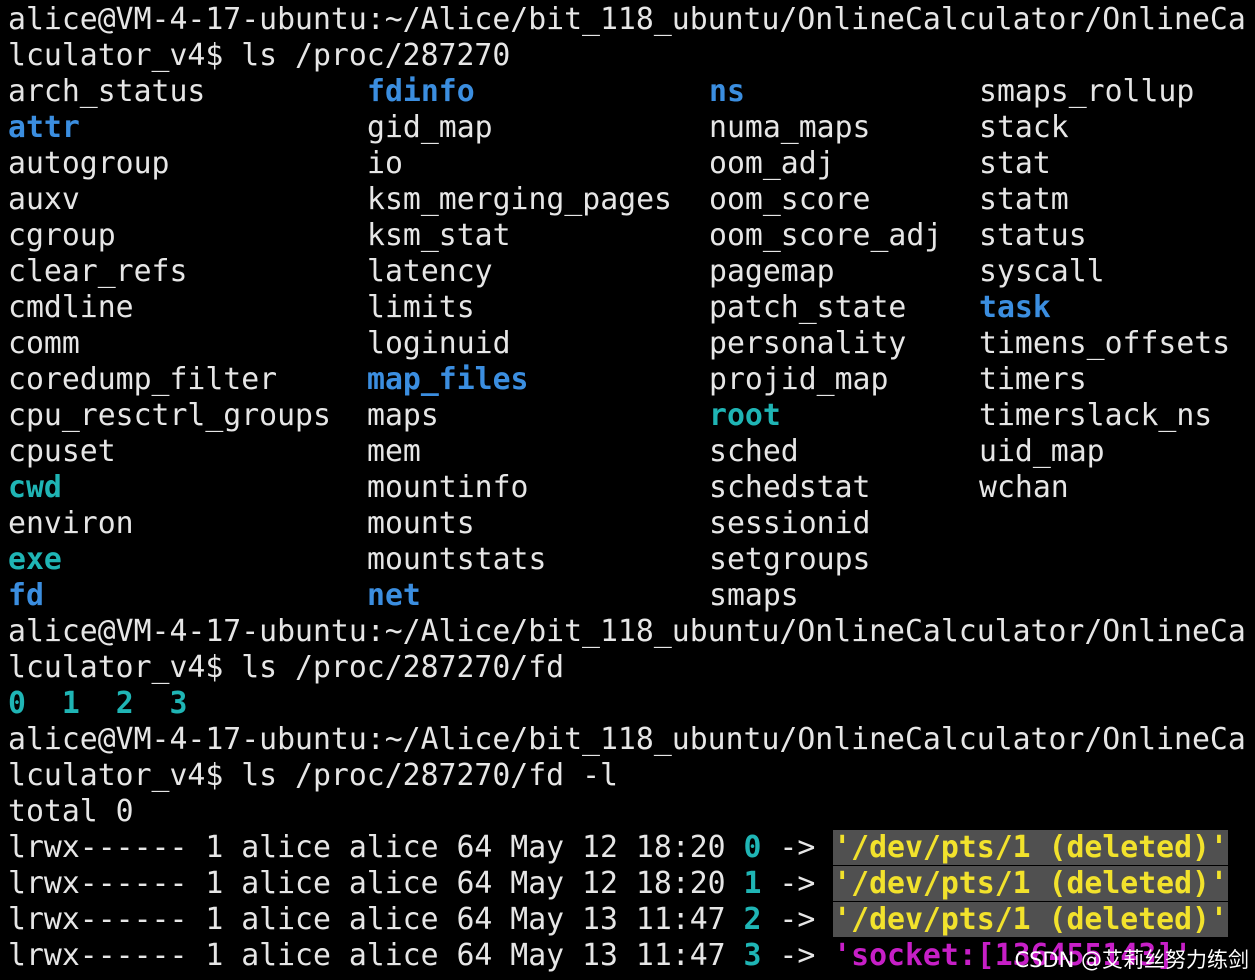 The height and width of the screenshot is (980, 1255). What do you see at coordinates (1024, 487) in the screenshot?
I see `file-entry: wchan` at bounding box center [1024, 487].